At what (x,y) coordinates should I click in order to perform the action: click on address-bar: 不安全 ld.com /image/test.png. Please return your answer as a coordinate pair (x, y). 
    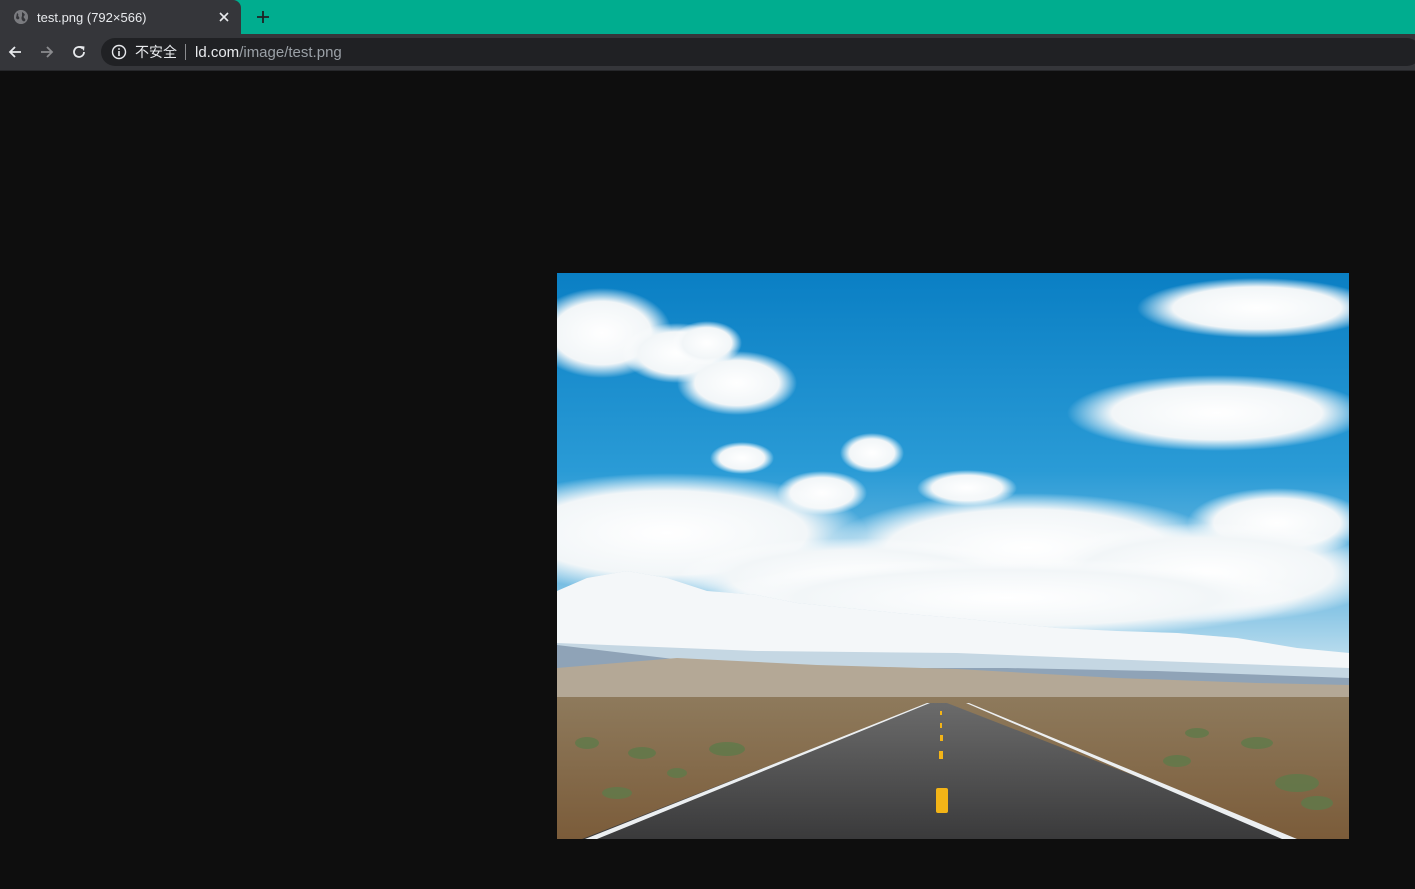
    Looking at the image, I should click on (758, 52).